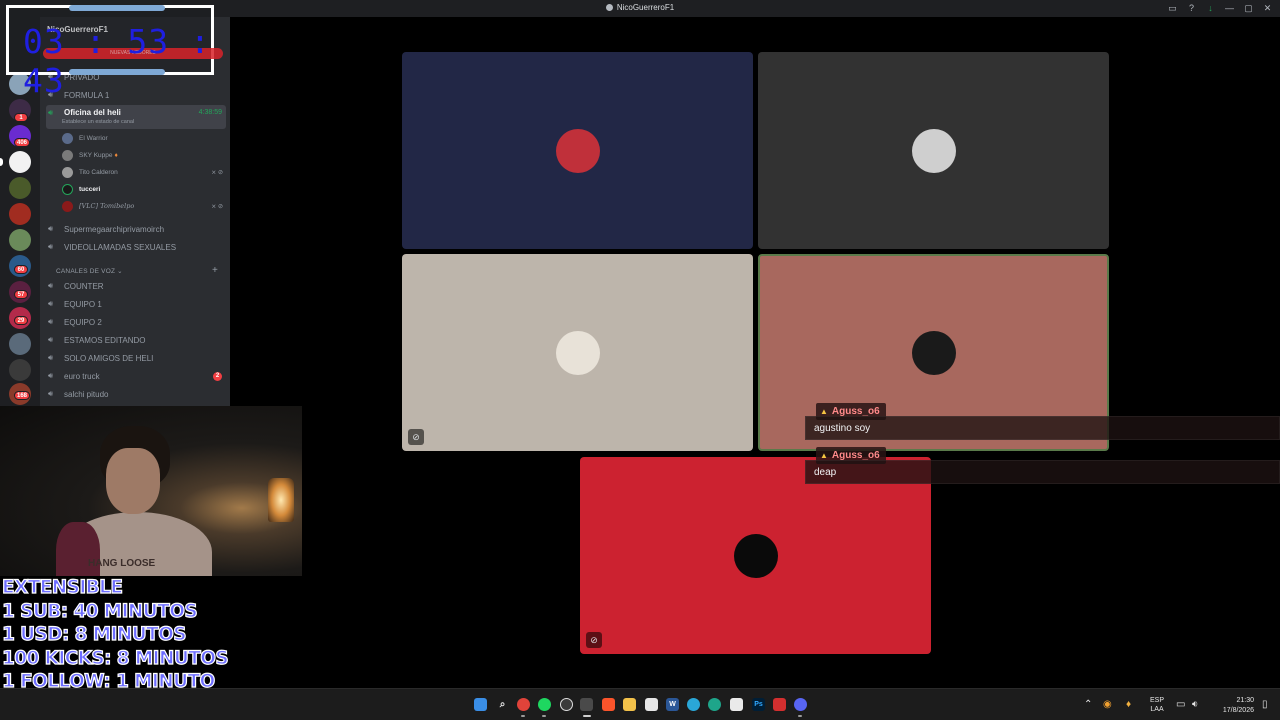  What do you see at coordinates (136, 358) in the screenshot?
I see `channel-solo-amigos: 🔊︎ SOLO AMIGOS DE HELI` at bounding box center [136, 358].